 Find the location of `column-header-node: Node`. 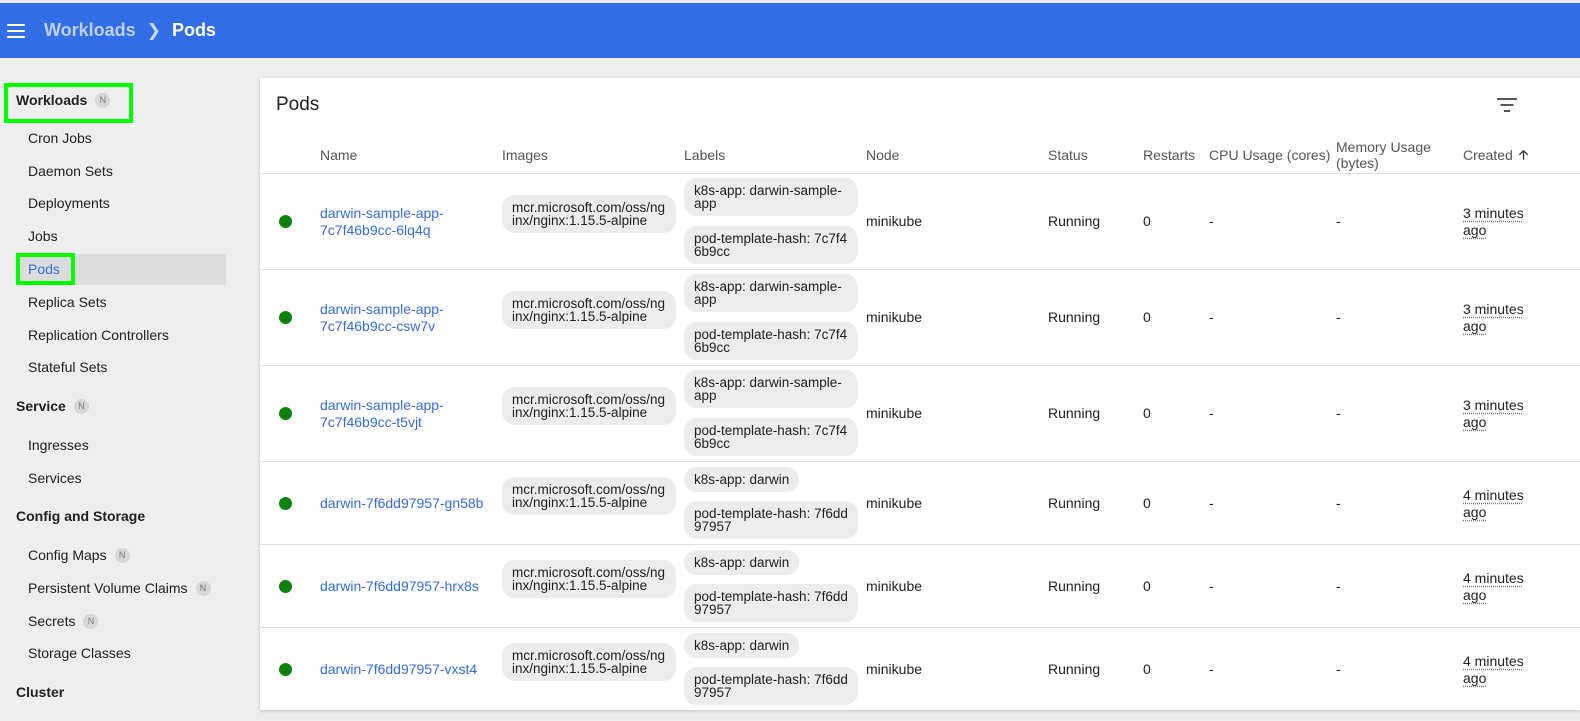

column-header-node: Node is located at coordinates (882, 155).